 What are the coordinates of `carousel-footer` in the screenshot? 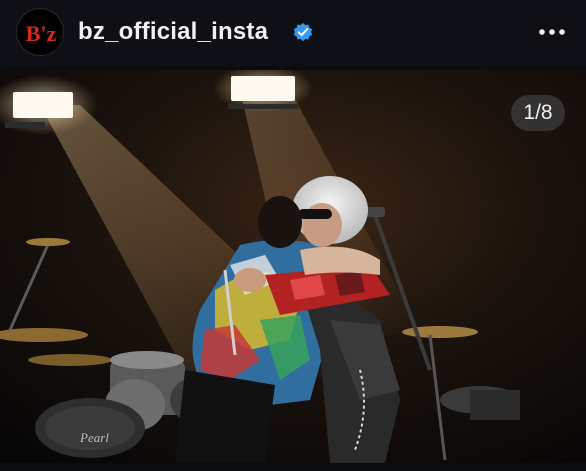 It's located at (293, 467).